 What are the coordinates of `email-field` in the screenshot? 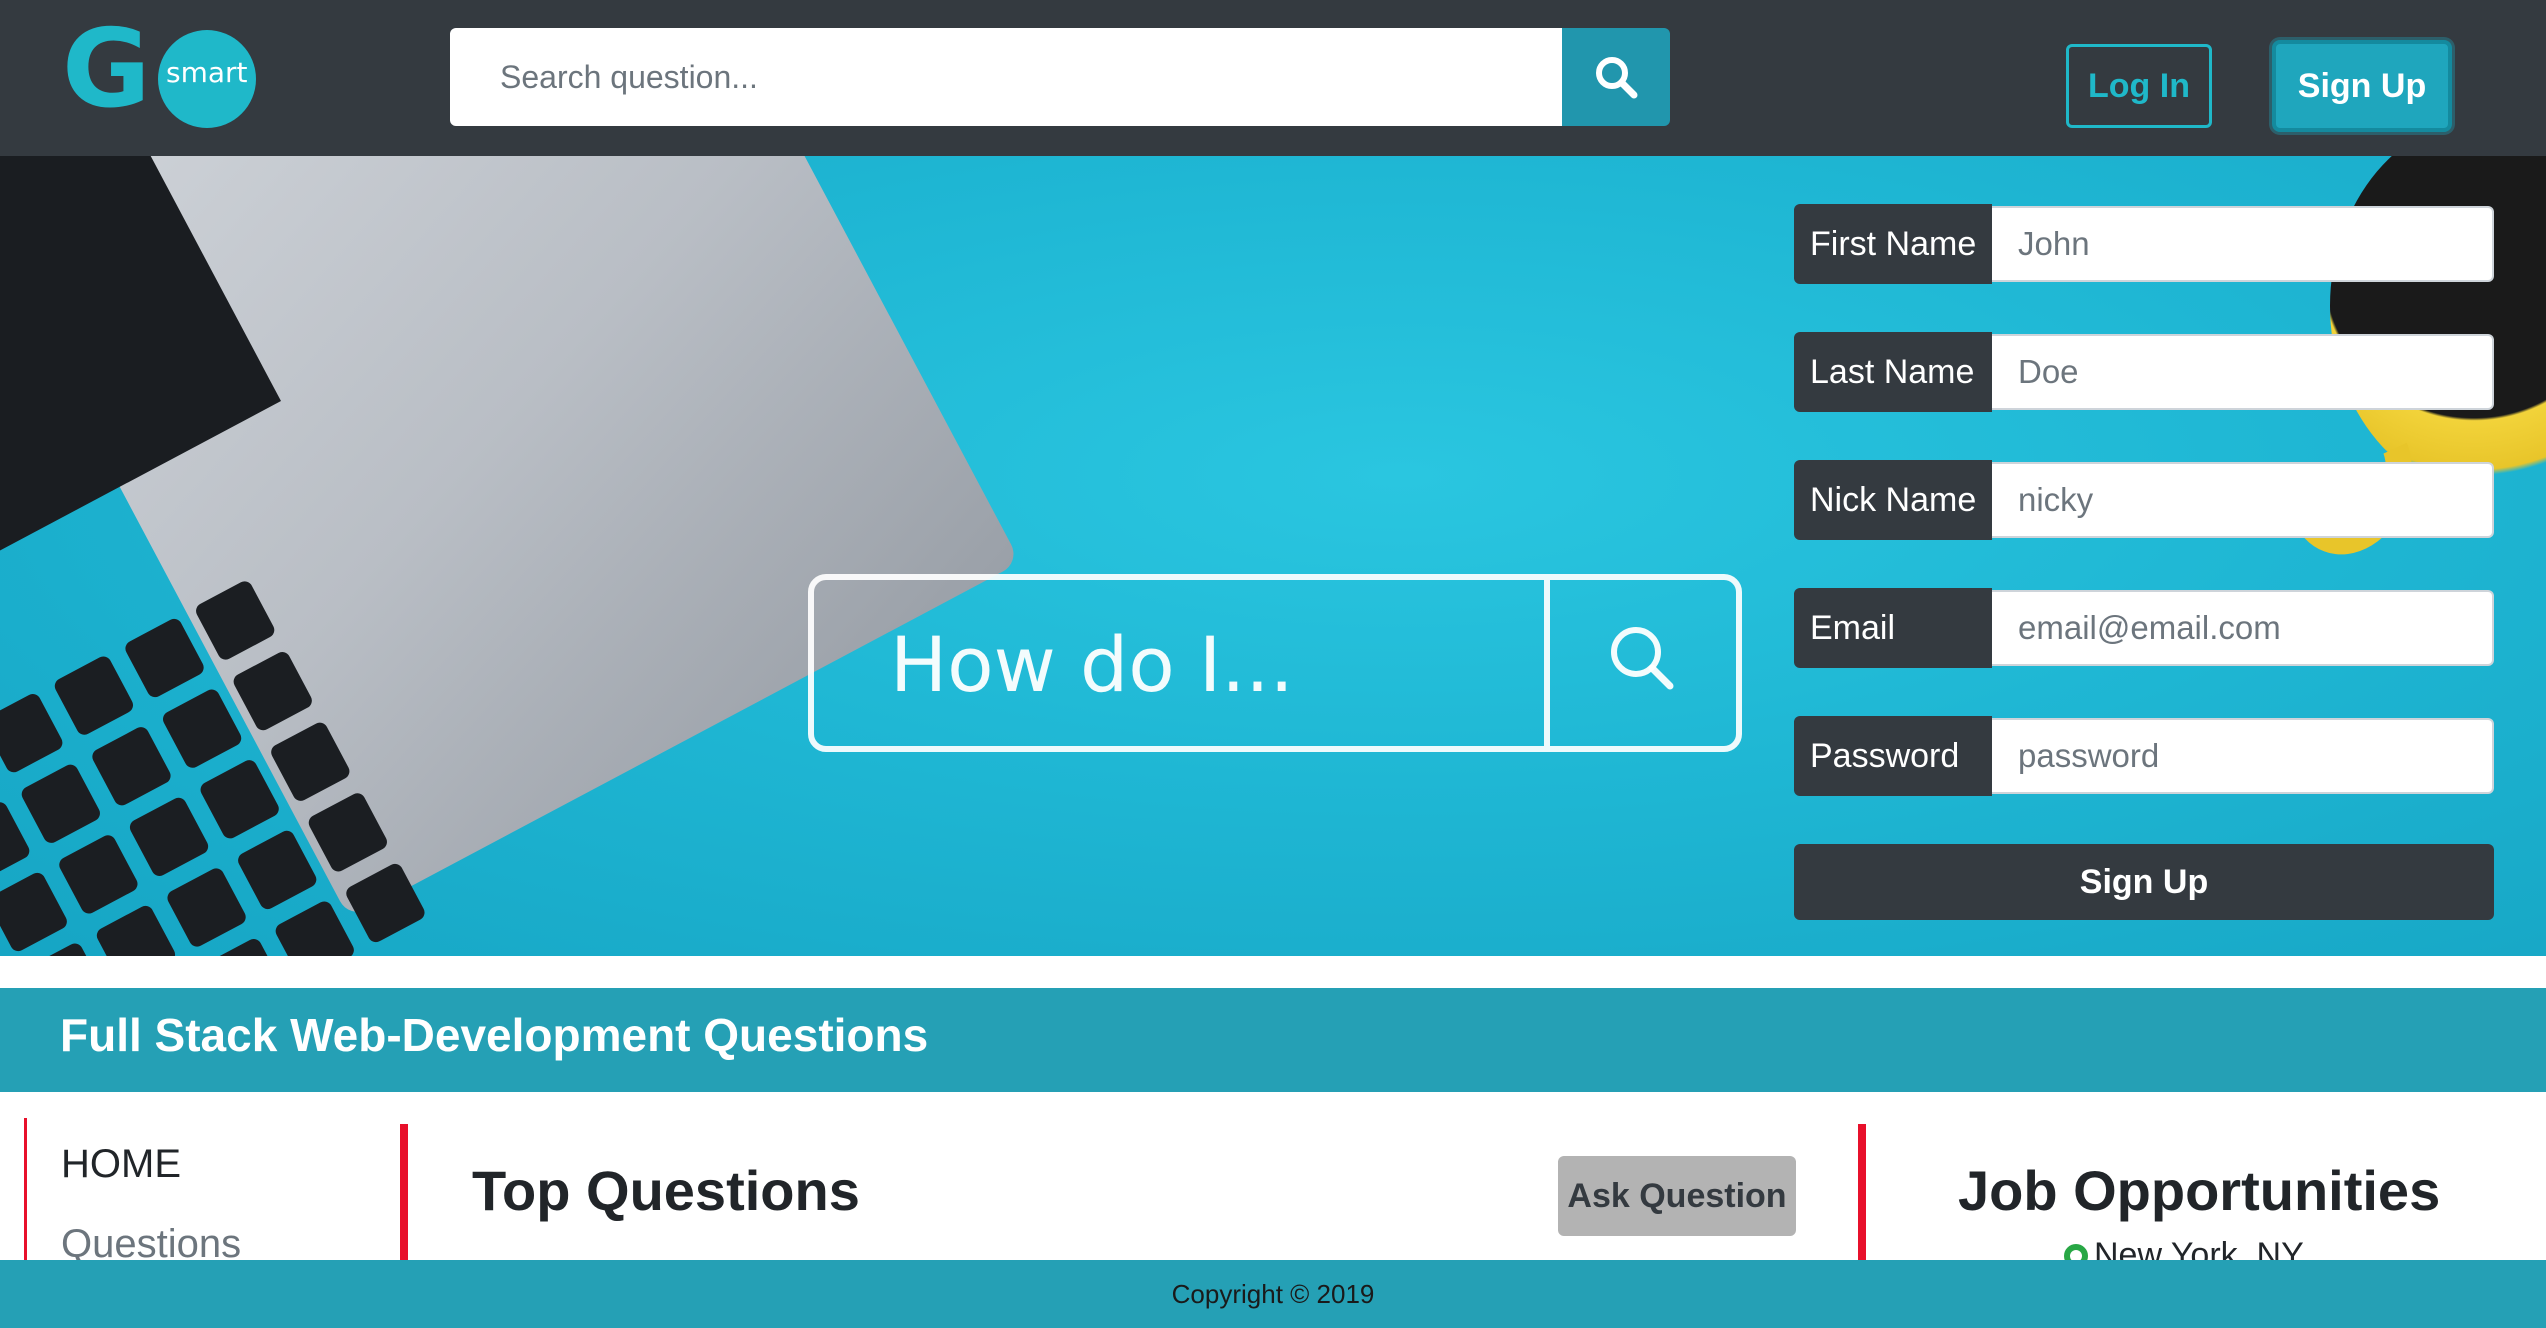 It's located at (2243, 628).